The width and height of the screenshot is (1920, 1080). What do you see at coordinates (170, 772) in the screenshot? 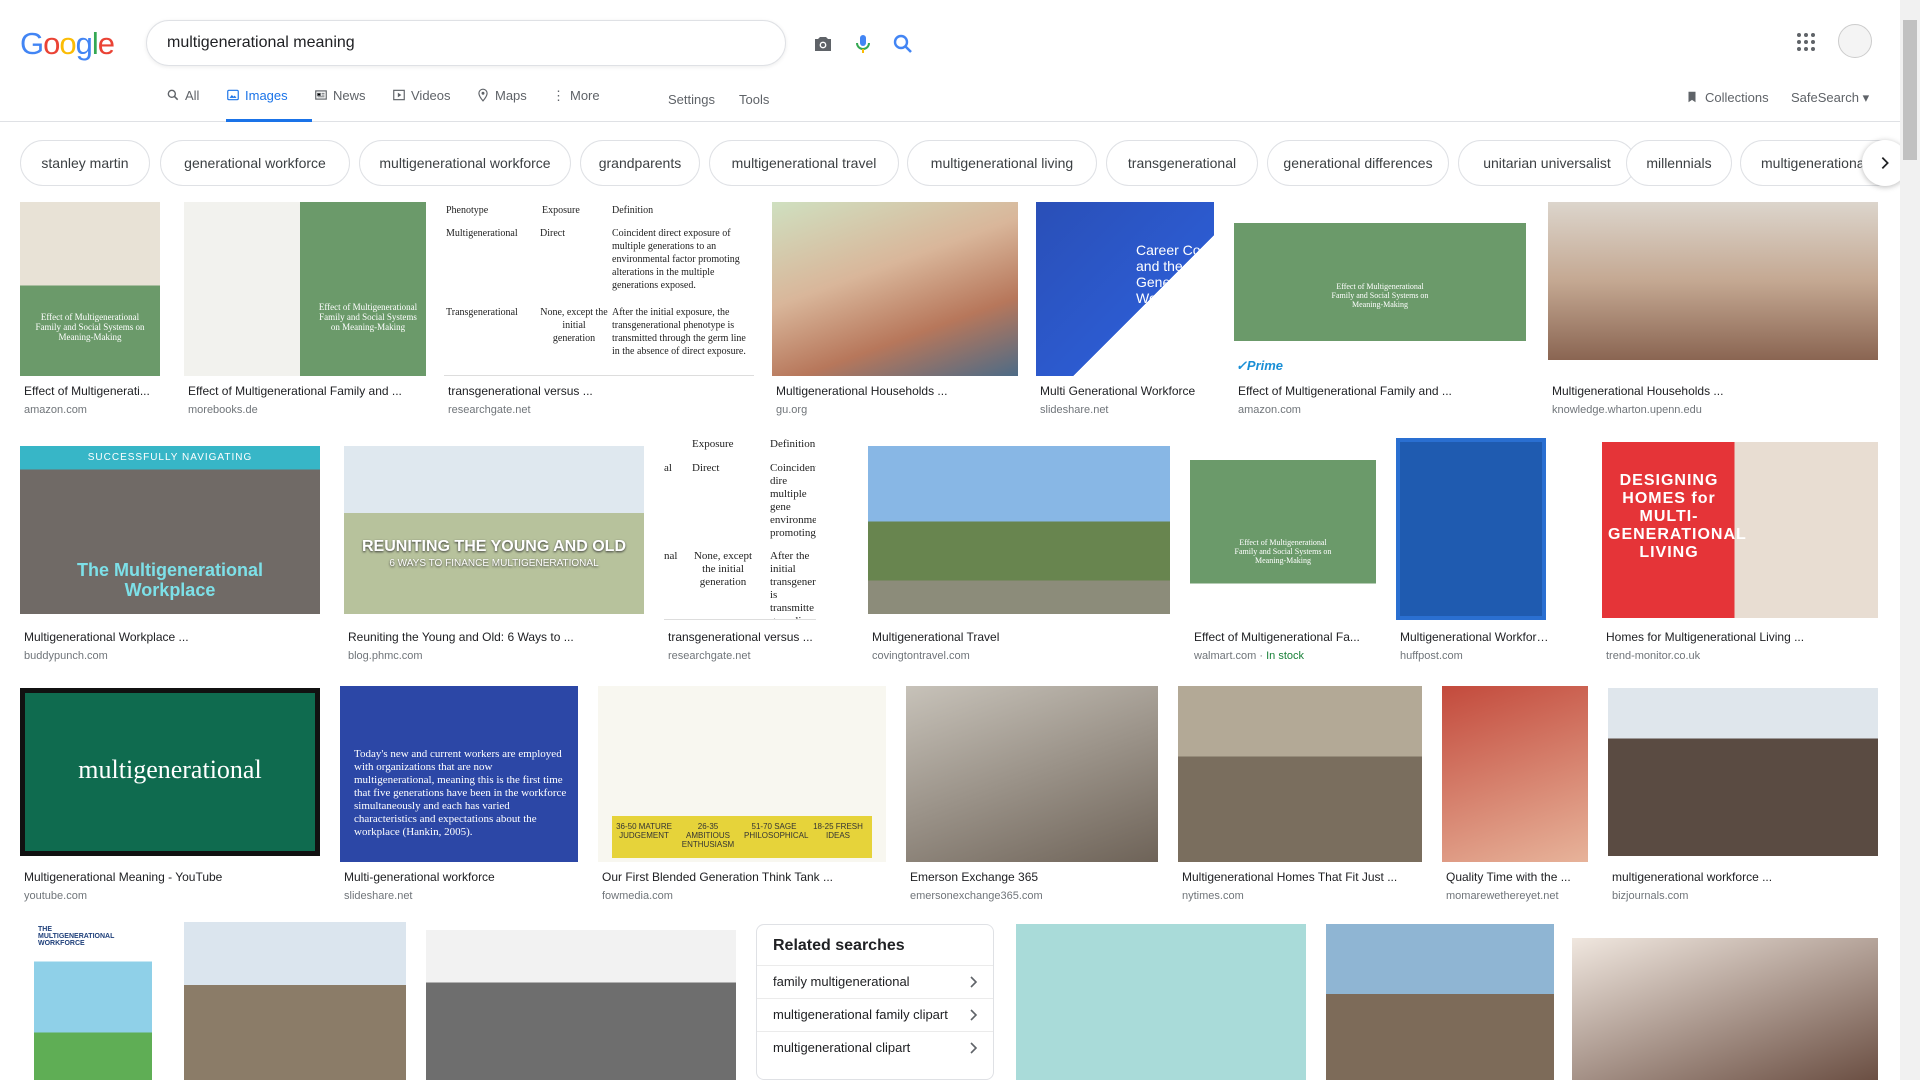
I see `result-thumbnail: multigenerational` at bounding box center [170, 772].